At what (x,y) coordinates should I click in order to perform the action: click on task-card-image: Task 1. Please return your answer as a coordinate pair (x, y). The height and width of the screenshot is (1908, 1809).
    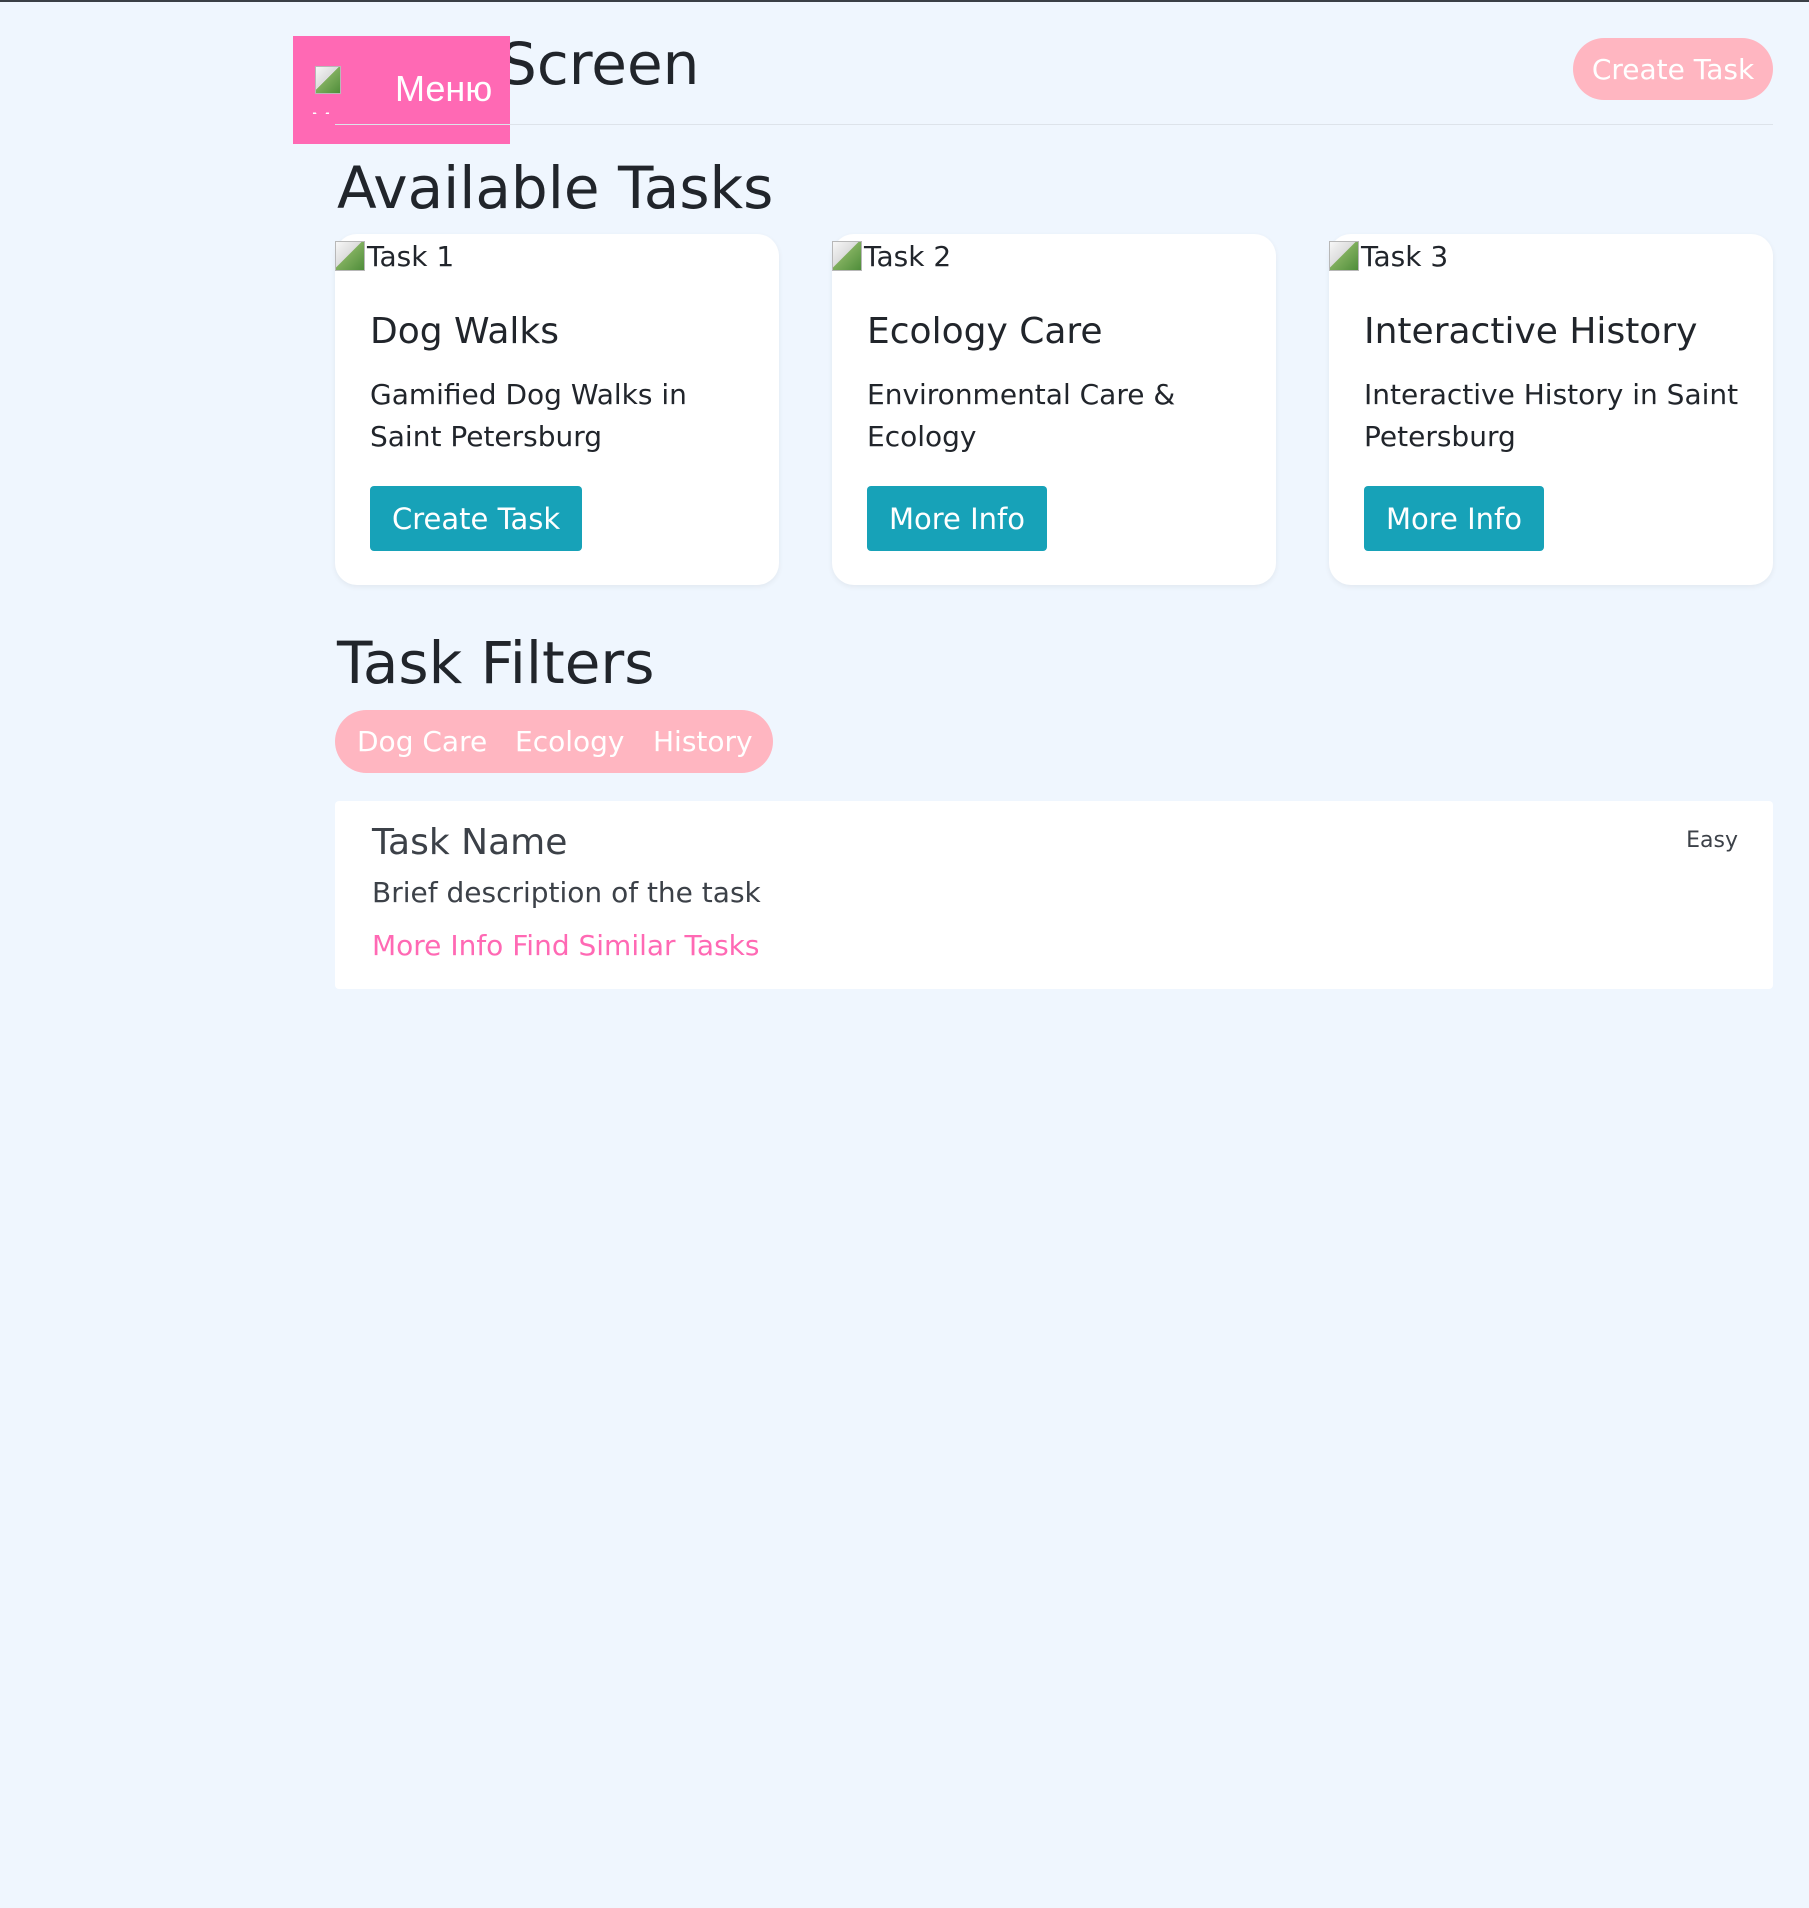
    Looking at the image, I should click on (394, 256).